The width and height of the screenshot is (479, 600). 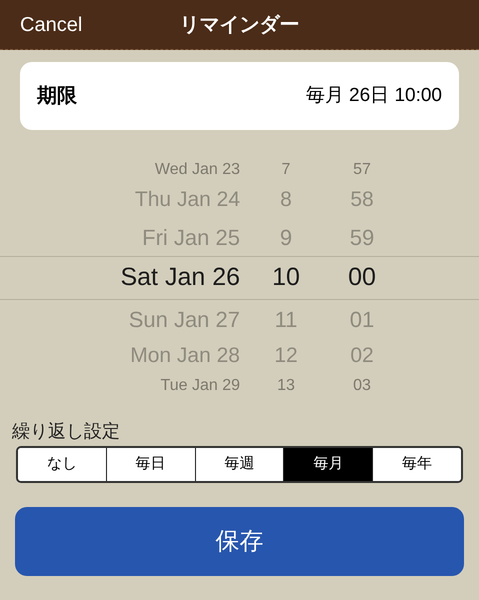 I want to click on save-button: 保存, so click(x=239, y=541).